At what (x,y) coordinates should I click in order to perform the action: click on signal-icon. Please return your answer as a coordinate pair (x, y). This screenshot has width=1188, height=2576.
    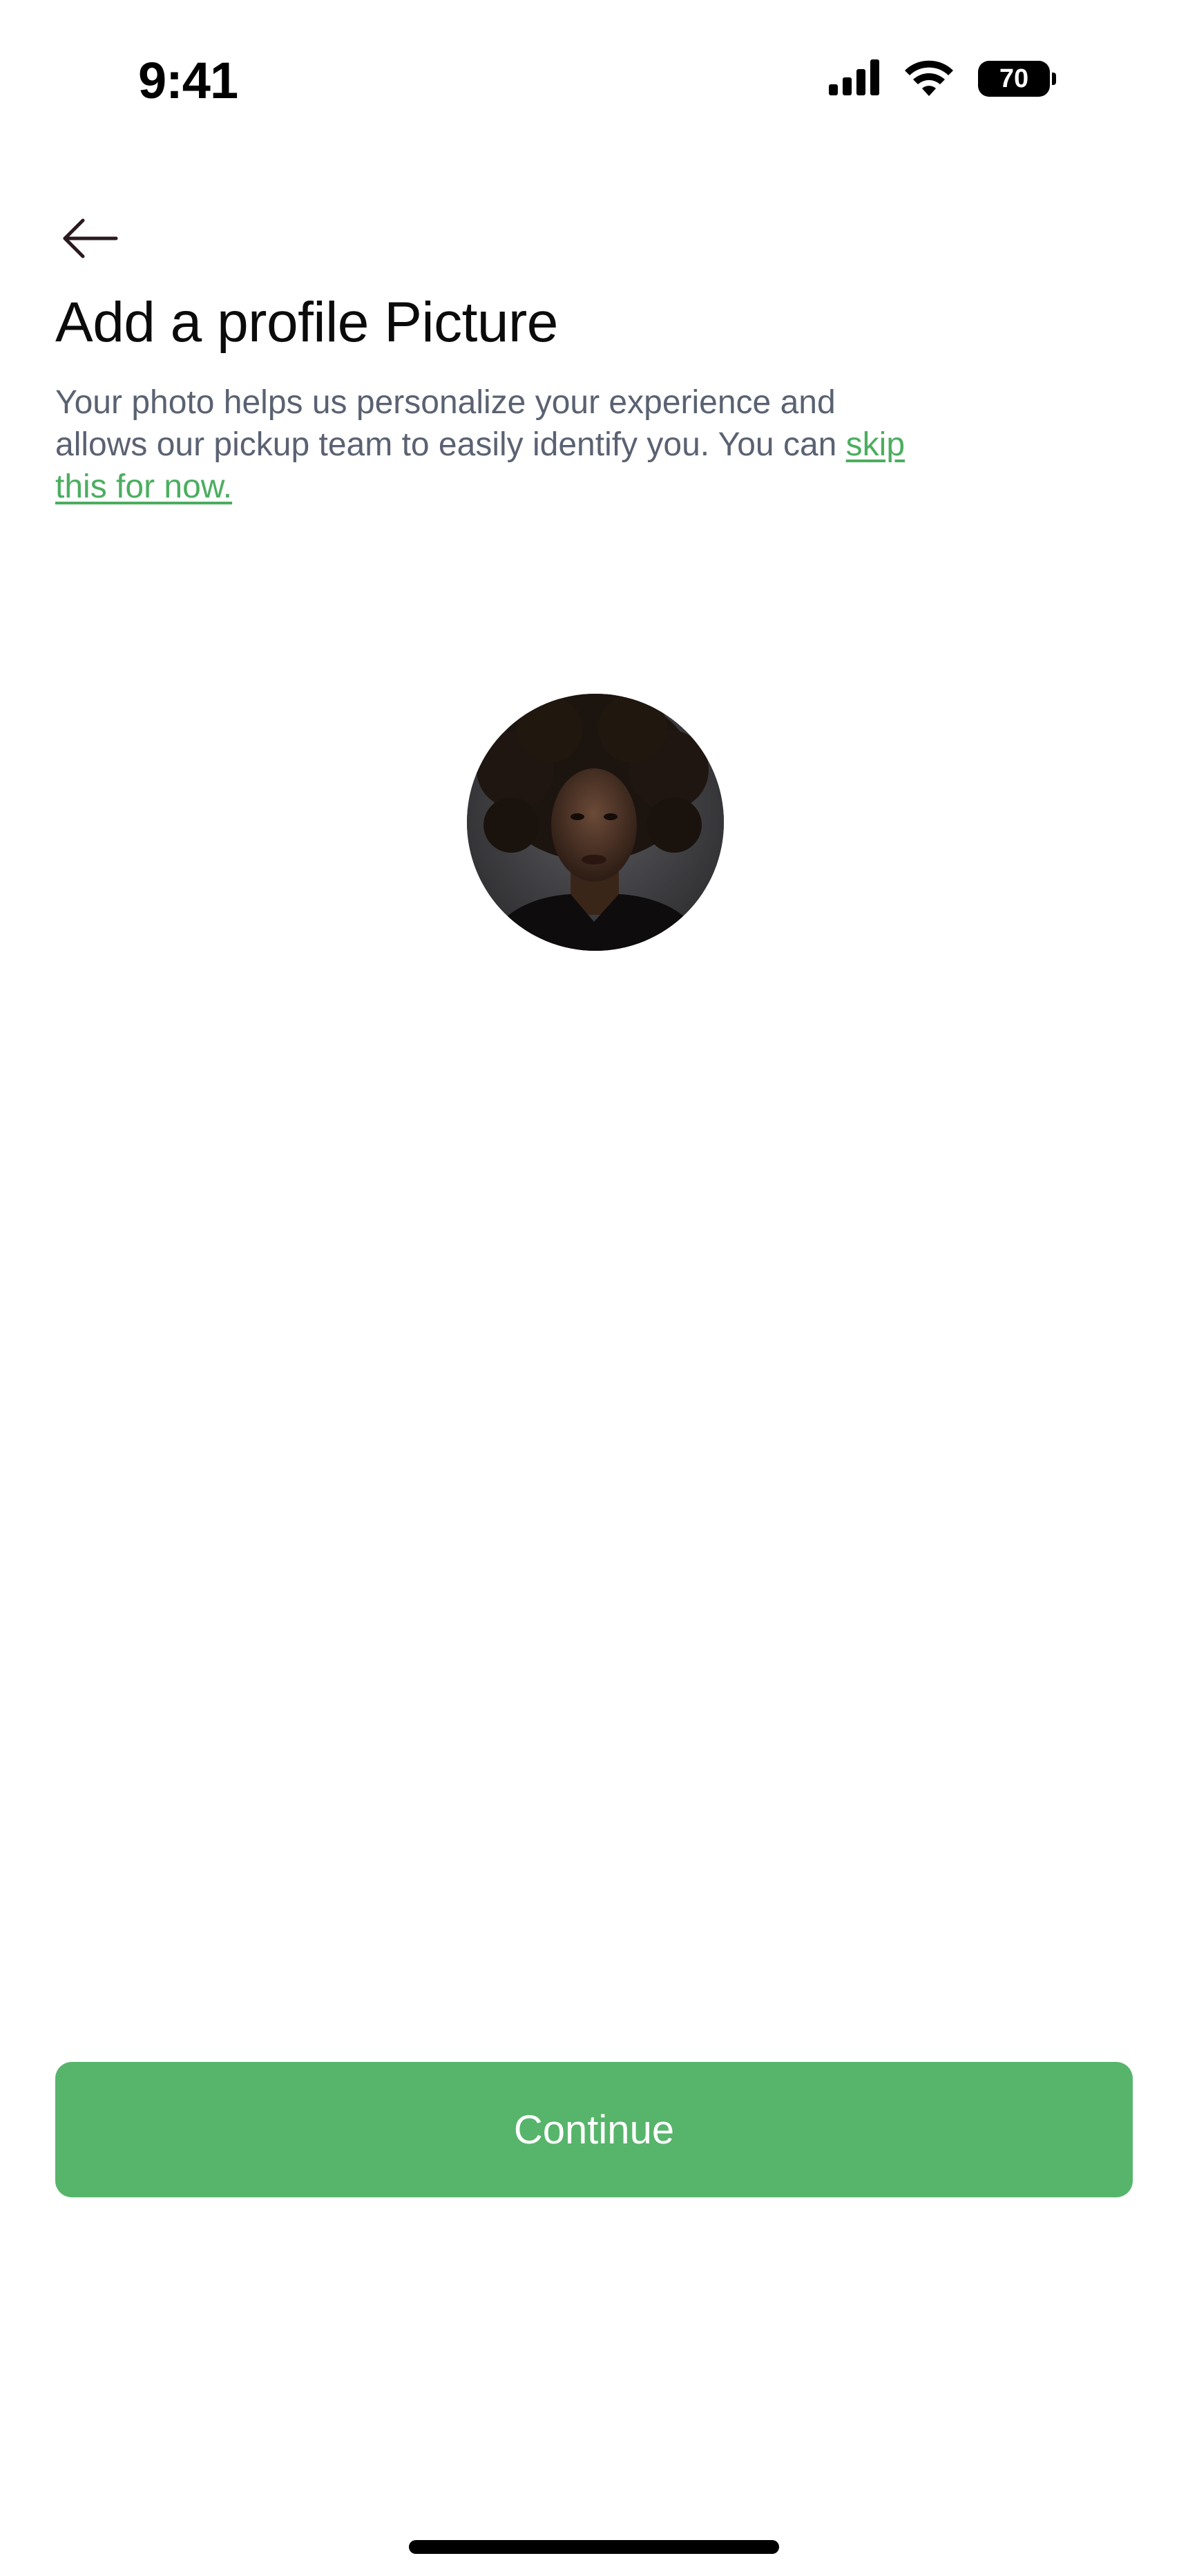
    Looking at the image, I should click on (854, 79).